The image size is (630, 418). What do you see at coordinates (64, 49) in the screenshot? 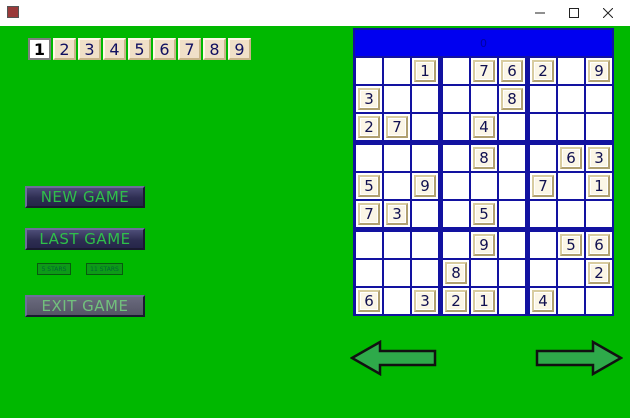
I see `number-selector-2: 2` at bounding box center [64, 49].